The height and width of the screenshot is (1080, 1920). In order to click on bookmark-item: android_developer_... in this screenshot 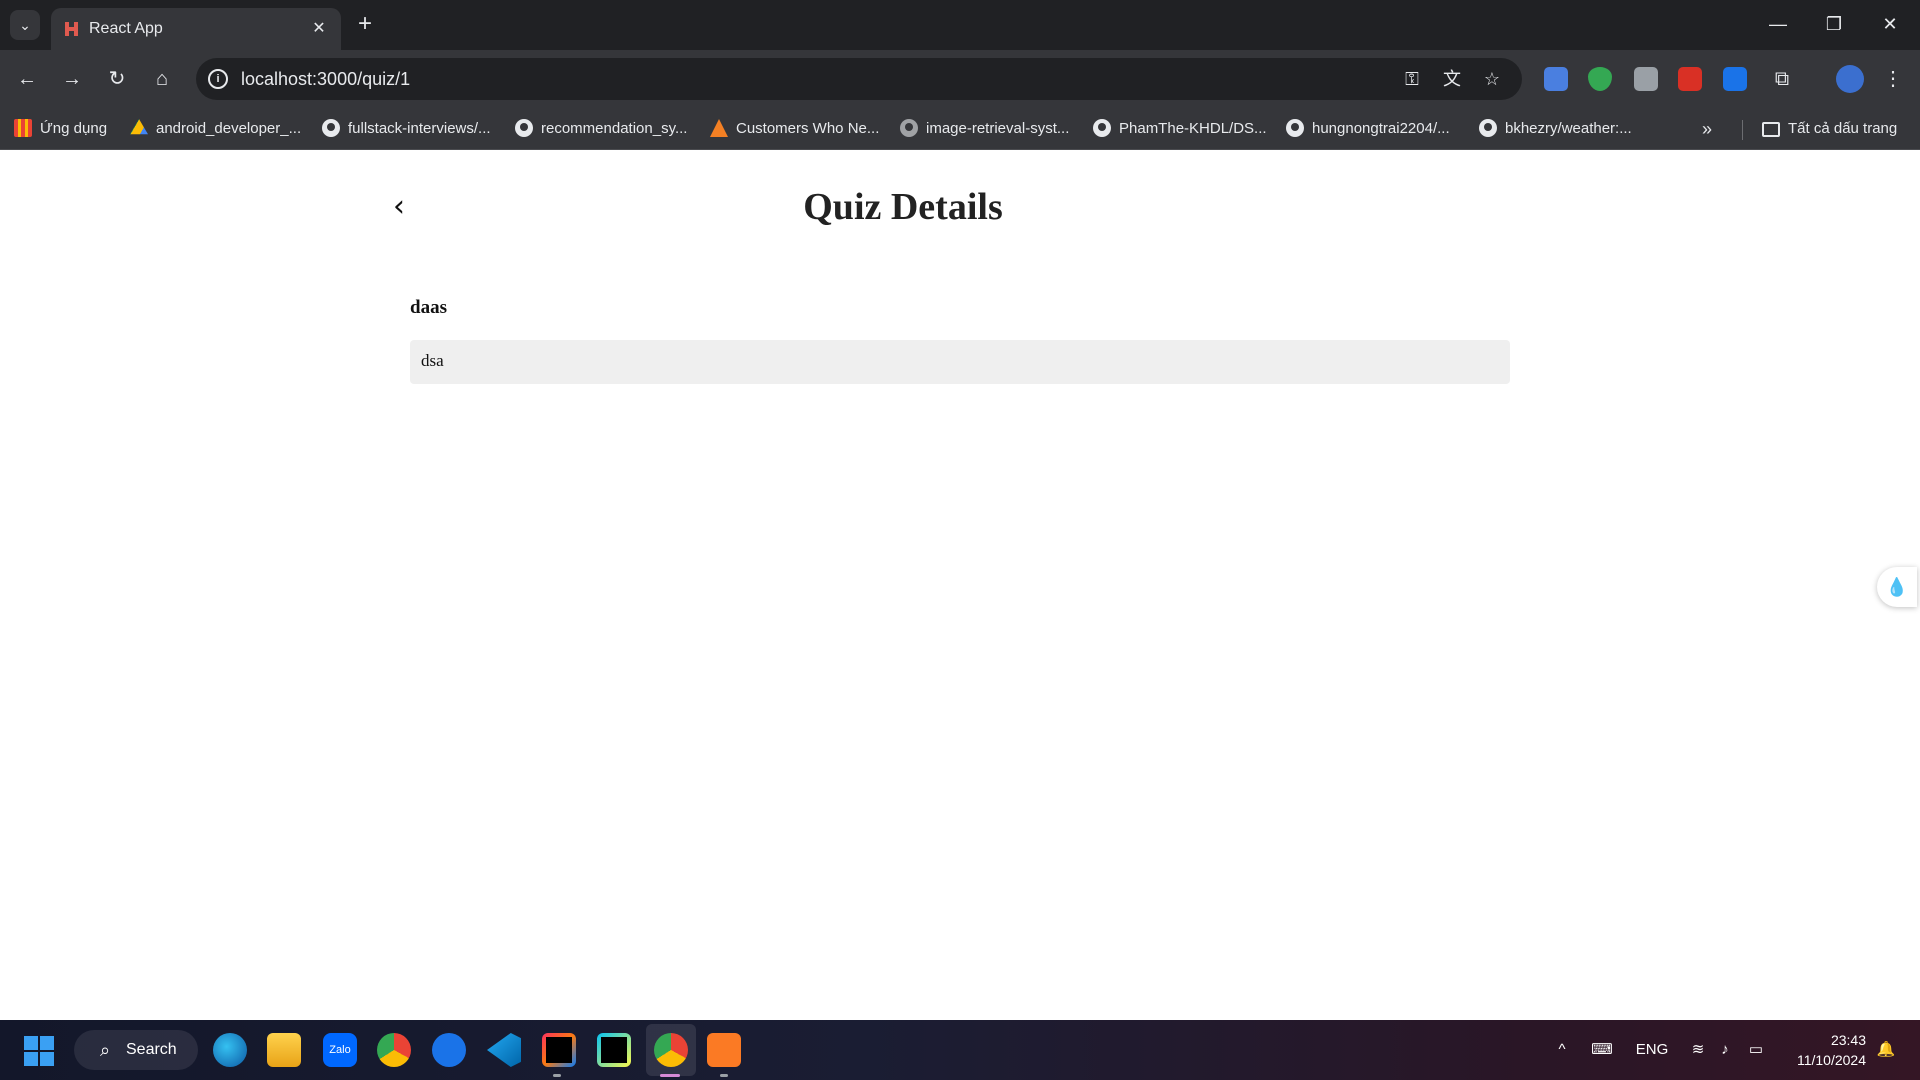, I will do `click(215, 129)`.